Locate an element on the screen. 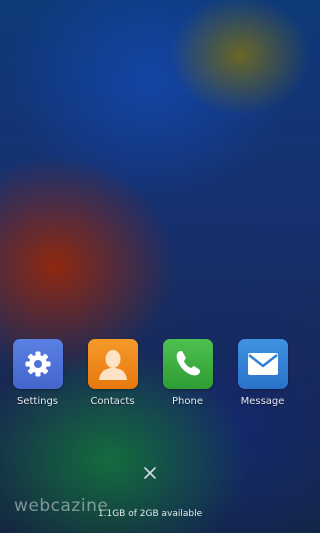 This screenshot has width=320, height=533. contacts-label: Contacts is located at coordinates (112, 401).